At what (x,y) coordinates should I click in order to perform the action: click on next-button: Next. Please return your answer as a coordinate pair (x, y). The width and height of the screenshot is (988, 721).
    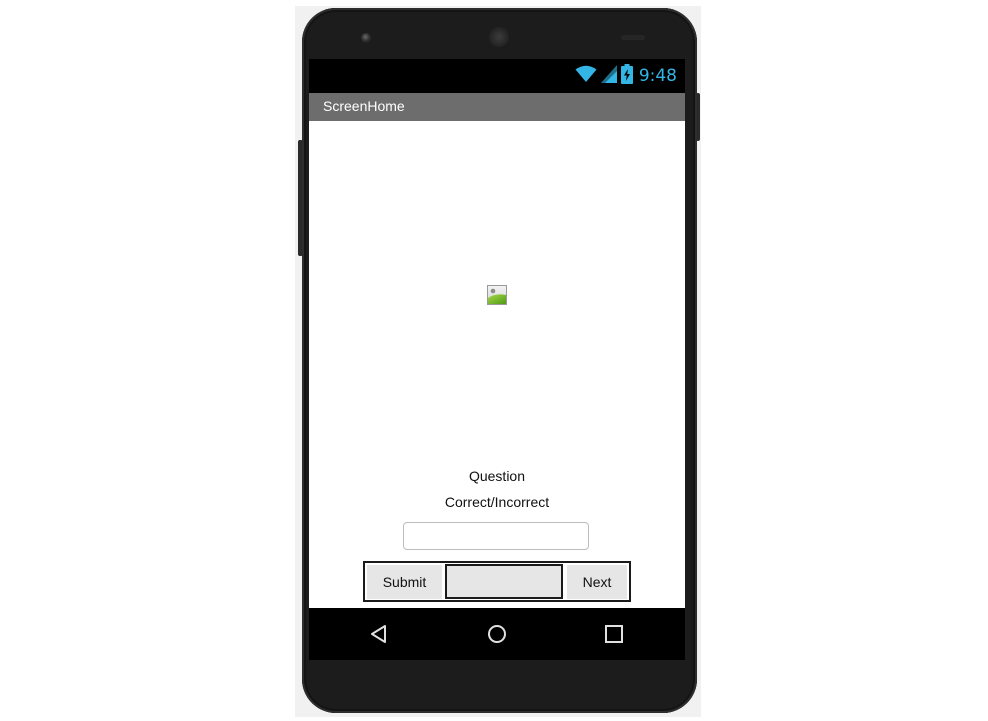
    Looking at the image, I should click on (597, 582).